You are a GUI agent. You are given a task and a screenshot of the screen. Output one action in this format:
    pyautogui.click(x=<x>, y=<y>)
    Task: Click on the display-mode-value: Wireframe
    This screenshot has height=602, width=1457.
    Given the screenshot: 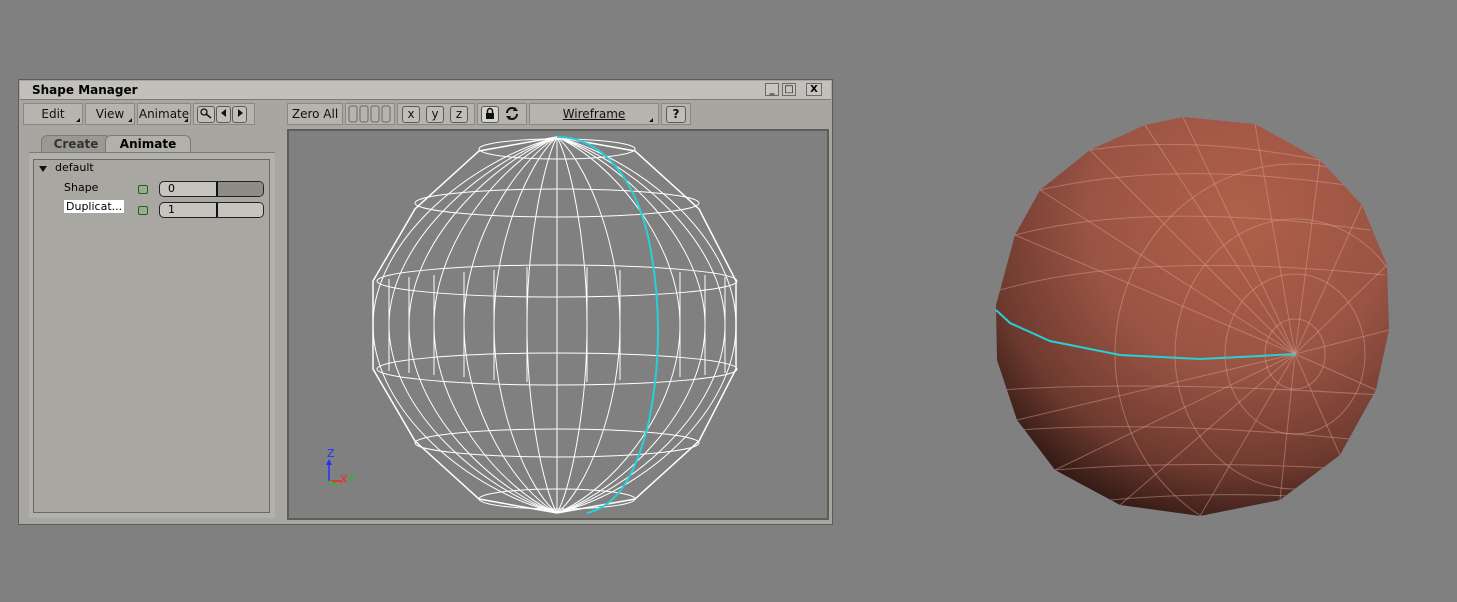 What is the action you would take?
    pyautogui.click(x=594, y=114)
    